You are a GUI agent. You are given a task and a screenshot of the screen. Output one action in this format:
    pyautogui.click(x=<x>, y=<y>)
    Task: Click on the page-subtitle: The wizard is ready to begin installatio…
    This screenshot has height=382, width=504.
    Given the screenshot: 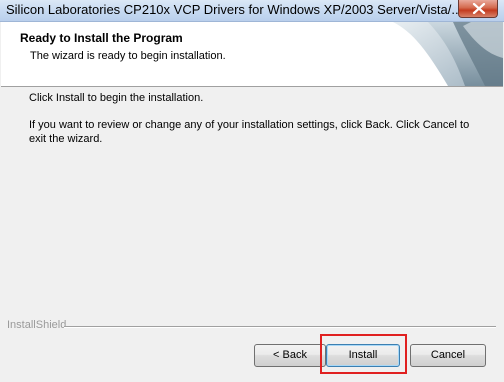 What is the action you would take?
    pyautogui.click(x=128, y=56)
    